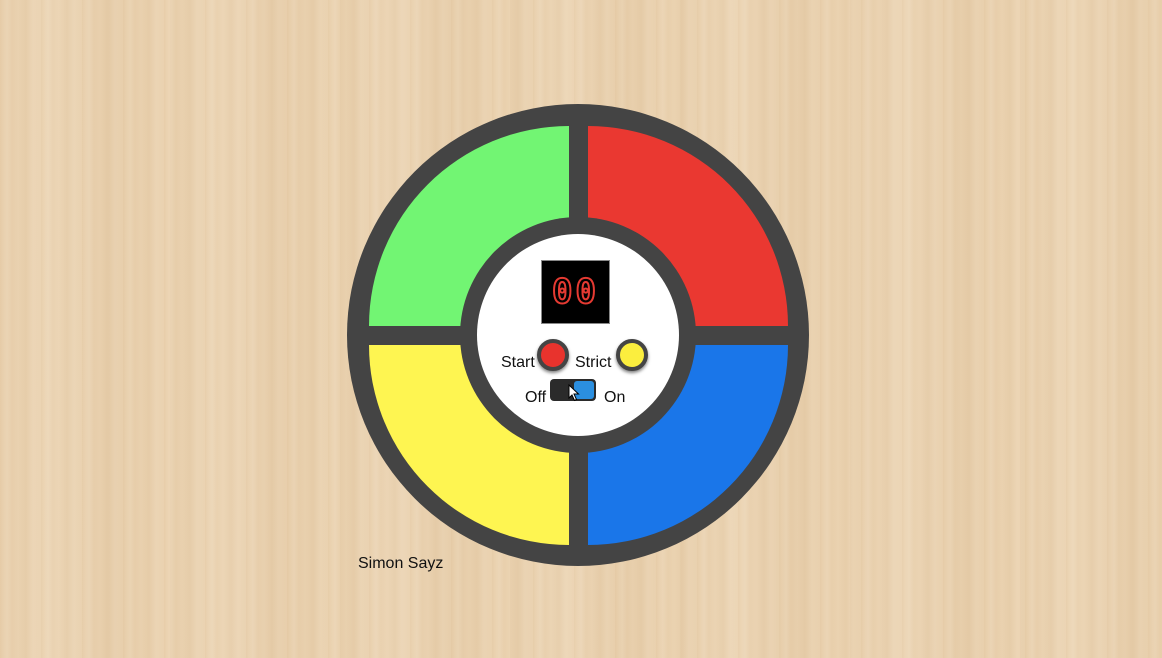 The image size is (1162, 658). Describe the element at coordinates (536, 397) in the screenshot. I see `power-off-label: Off` at that location.